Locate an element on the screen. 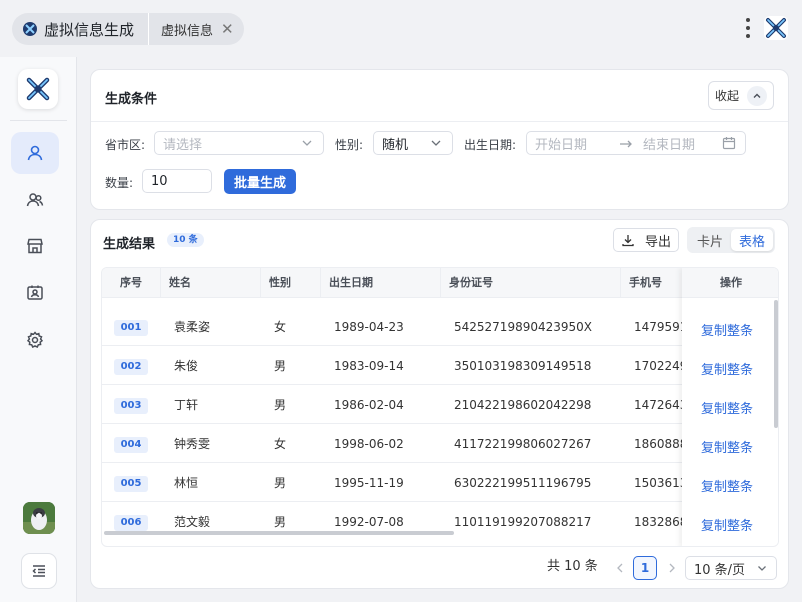 The width and height of the screenshot is (802, 602). row-birth: 1998-06-02 is located at coordinates (369, 444).